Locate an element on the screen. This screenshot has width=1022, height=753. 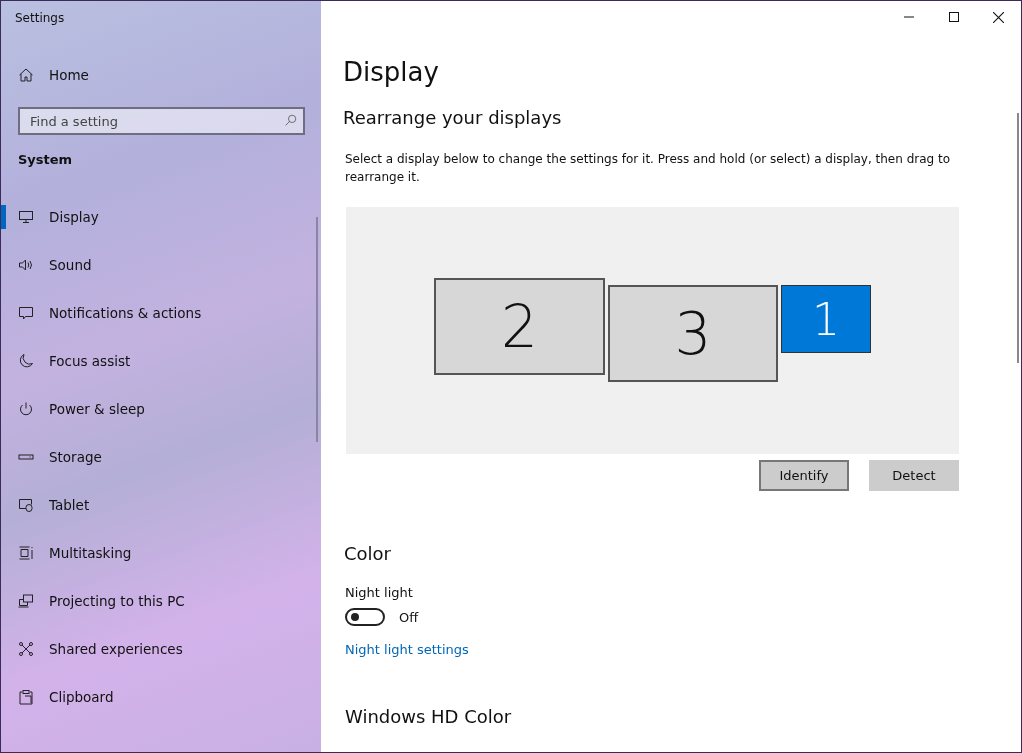
search-field: Find a setting is located at coordinates (161, 121).